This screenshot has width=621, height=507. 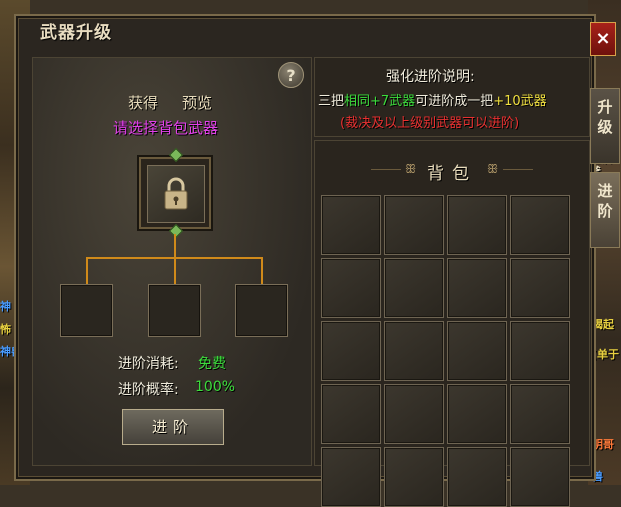 I want to click on tab-upgrade-label: 升级, so click(x=605, y=117).